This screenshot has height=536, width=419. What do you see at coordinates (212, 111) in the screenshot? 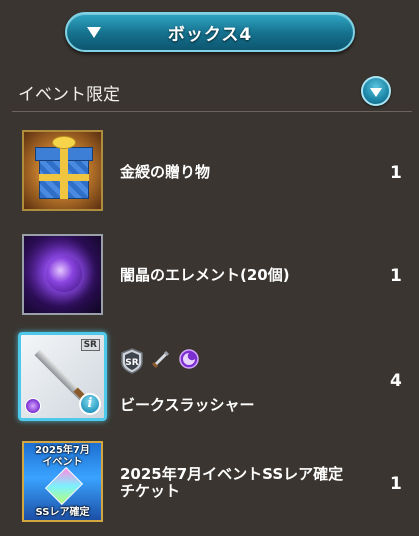
I see `section-divider` at bounding box center [212, 111].